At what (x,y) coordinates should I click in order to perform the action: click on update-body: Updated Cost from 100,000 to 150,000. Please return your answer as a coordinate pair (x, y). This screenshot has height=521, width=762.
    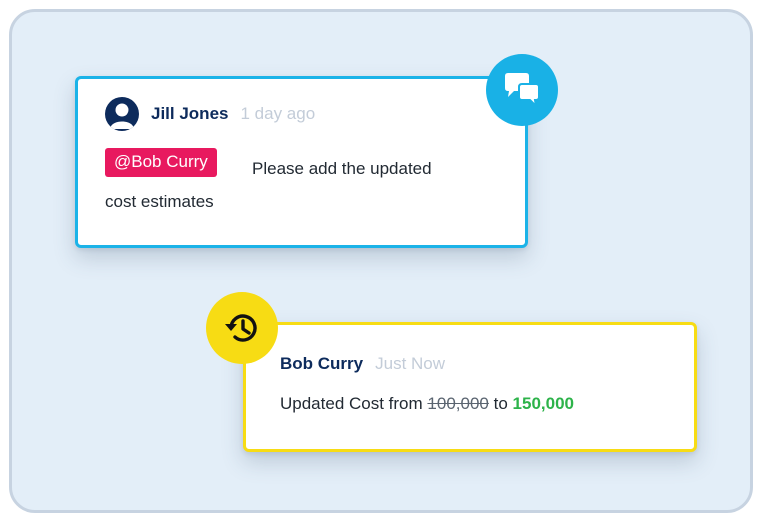
    Looking at the image, I should click on (427, 404).